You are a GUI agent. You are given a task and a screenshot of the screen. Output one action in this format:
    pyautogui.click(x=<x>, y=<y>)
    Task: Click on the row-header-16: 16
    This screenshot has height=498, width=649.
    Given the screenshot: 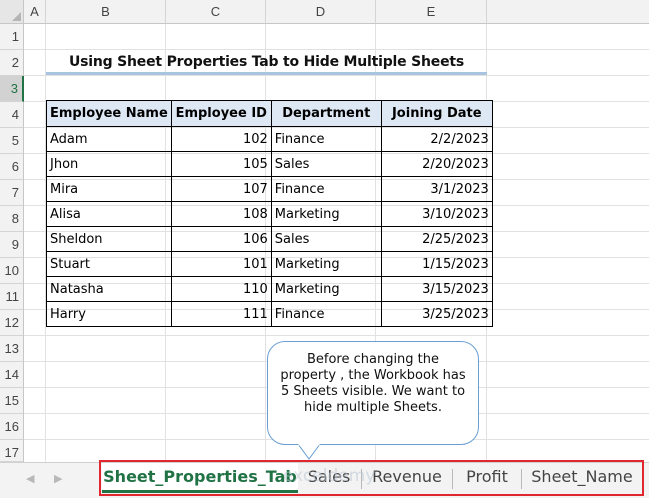 What is the action you would take?
    pyautogui.click(x=12, y=427)
    